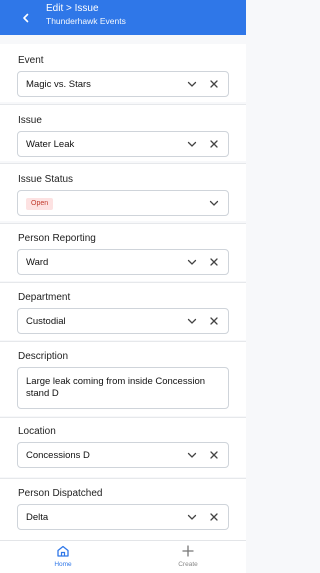 The height and width of the screenshot is (573, 320). I want to click on issue-status-section: Issue Status Open, so click(123, 192).